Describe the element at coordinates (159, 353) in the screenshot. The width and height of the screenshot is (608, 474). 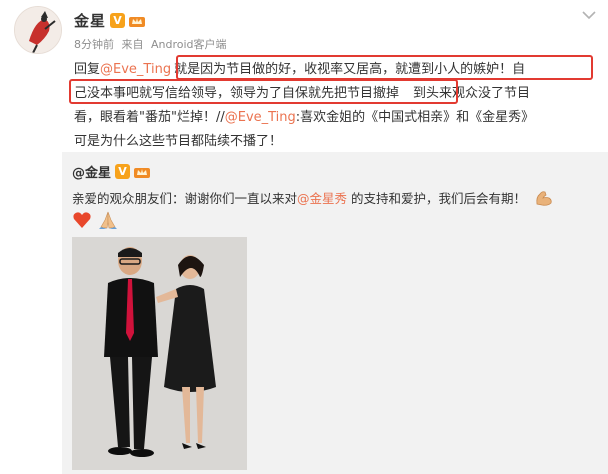
I see `repost-photo` at that location.